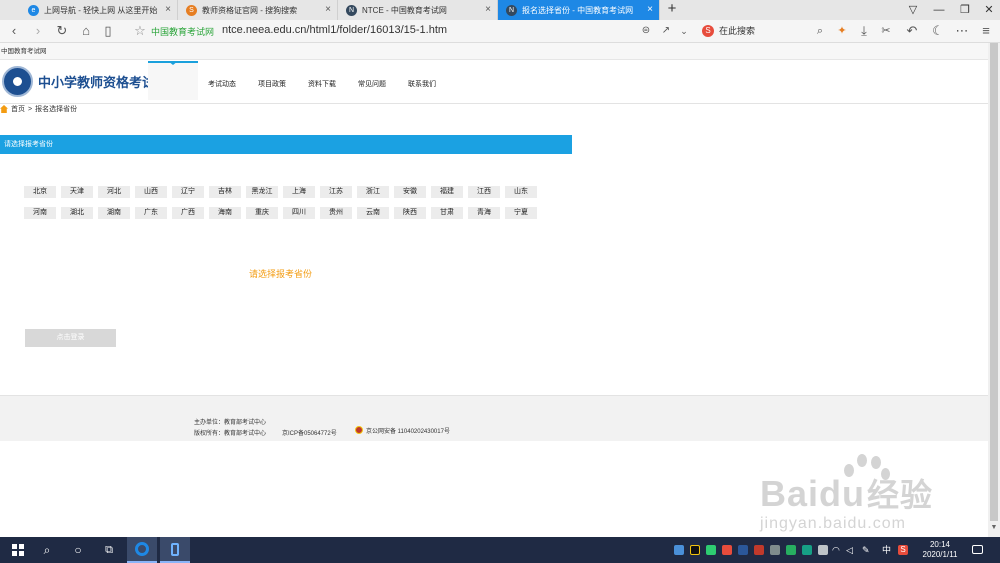 The height and width of the screenshot is (563, 1000). Describe the element at coordinates (521, 192) in the screenshot. I see `province-button: 山东` at that location.